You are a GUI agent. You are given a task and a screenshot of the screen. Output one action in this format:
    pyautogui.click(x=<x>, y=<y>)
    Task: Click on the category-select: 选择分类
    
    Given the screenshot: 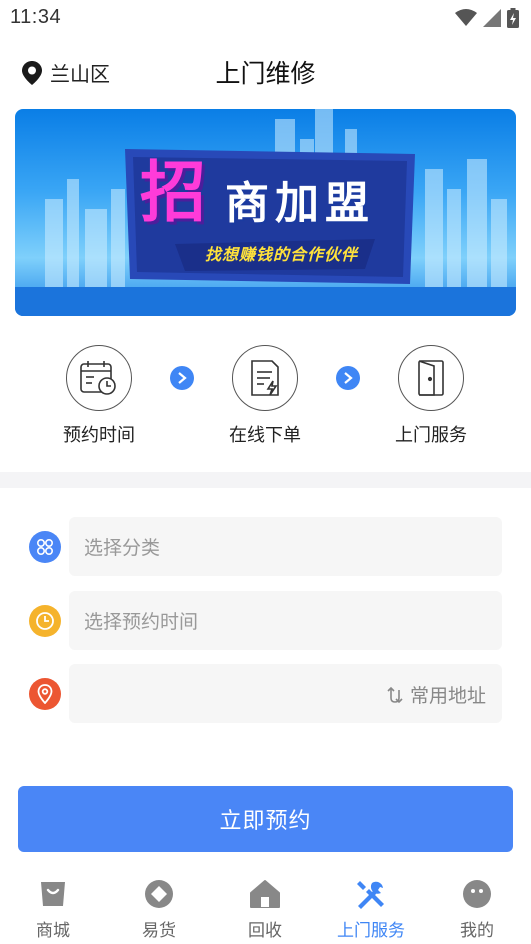 What is the action you would take?
    pyautogui.click(x=285, y=546)
    